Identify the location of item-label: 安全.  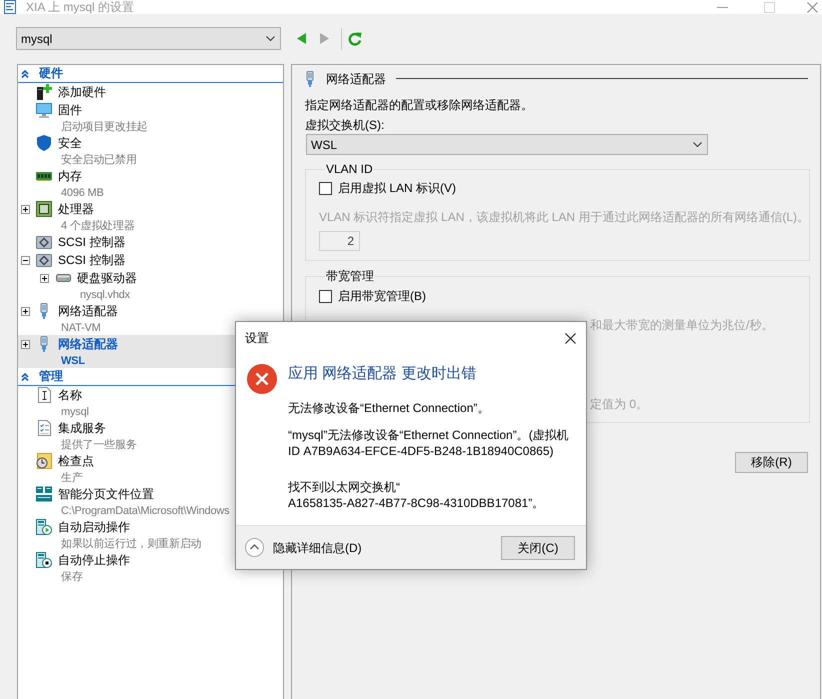
(70, 143).